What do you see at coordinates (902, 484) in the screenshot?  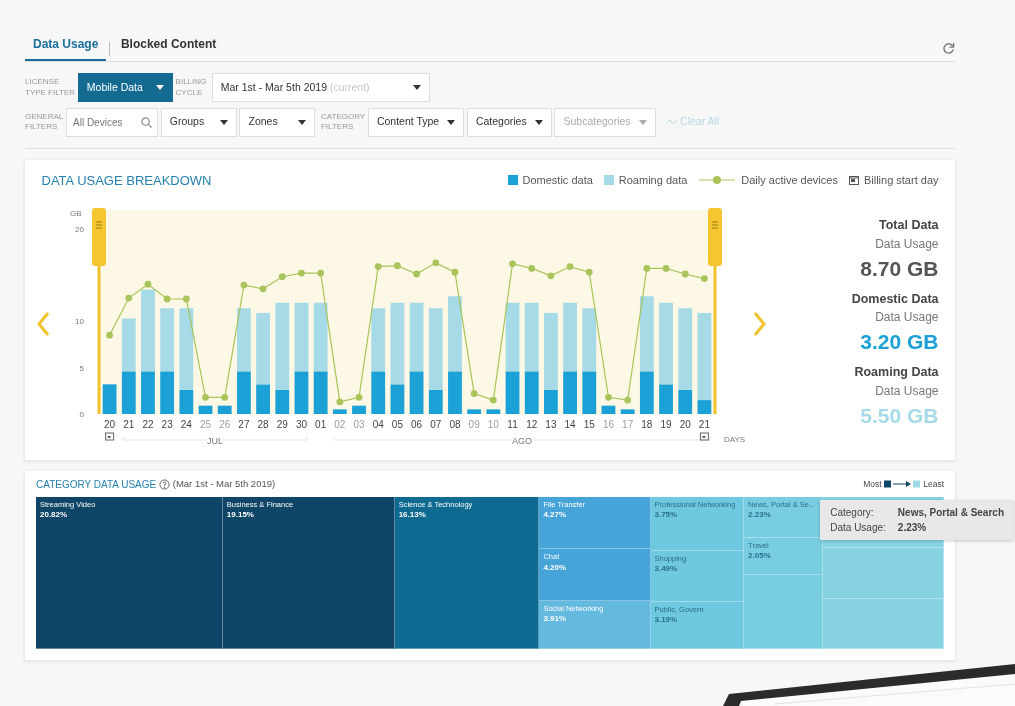 I see `scale-arrow-icon` at bounding box center [902, 484].